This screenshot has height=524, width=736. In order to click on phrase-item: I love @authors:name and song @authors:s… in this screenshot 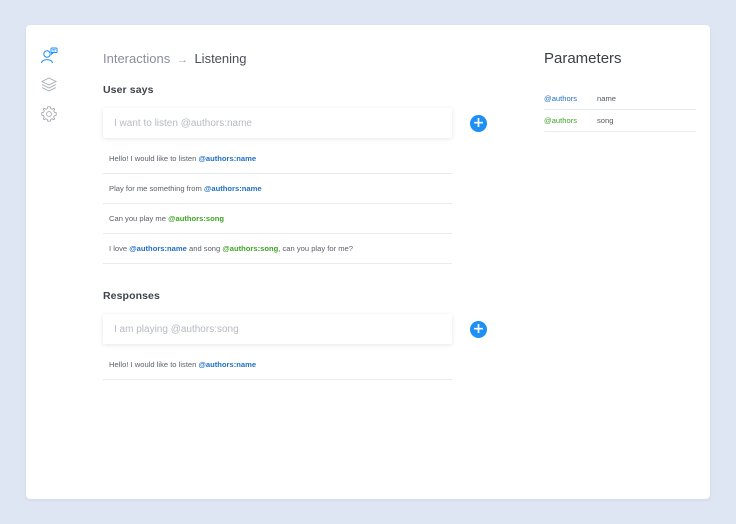, I will do `click(277, 249)`.